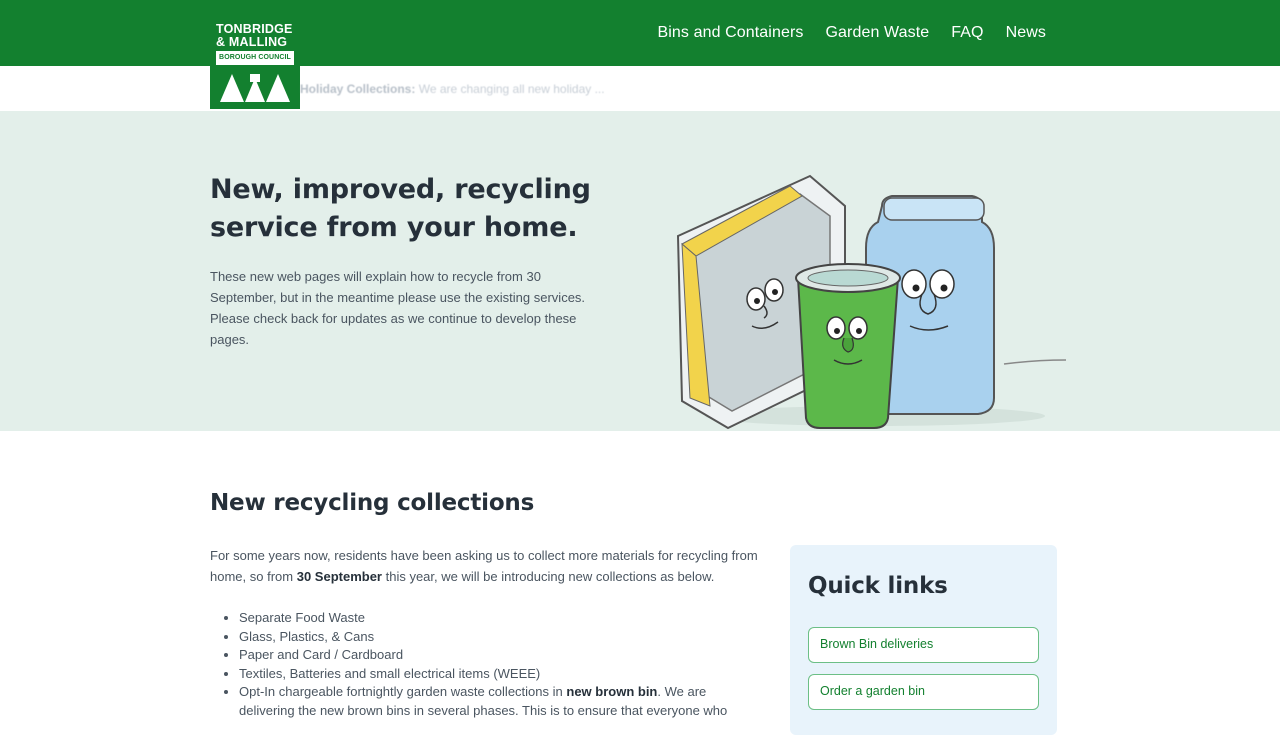 The height and width of the screenshot is (735, 1280). What do you see at coordinates (499, 637) in the screenshot?
I see `list-item: Glass, Plastics, & Cans` at bounding box center [499, 637].